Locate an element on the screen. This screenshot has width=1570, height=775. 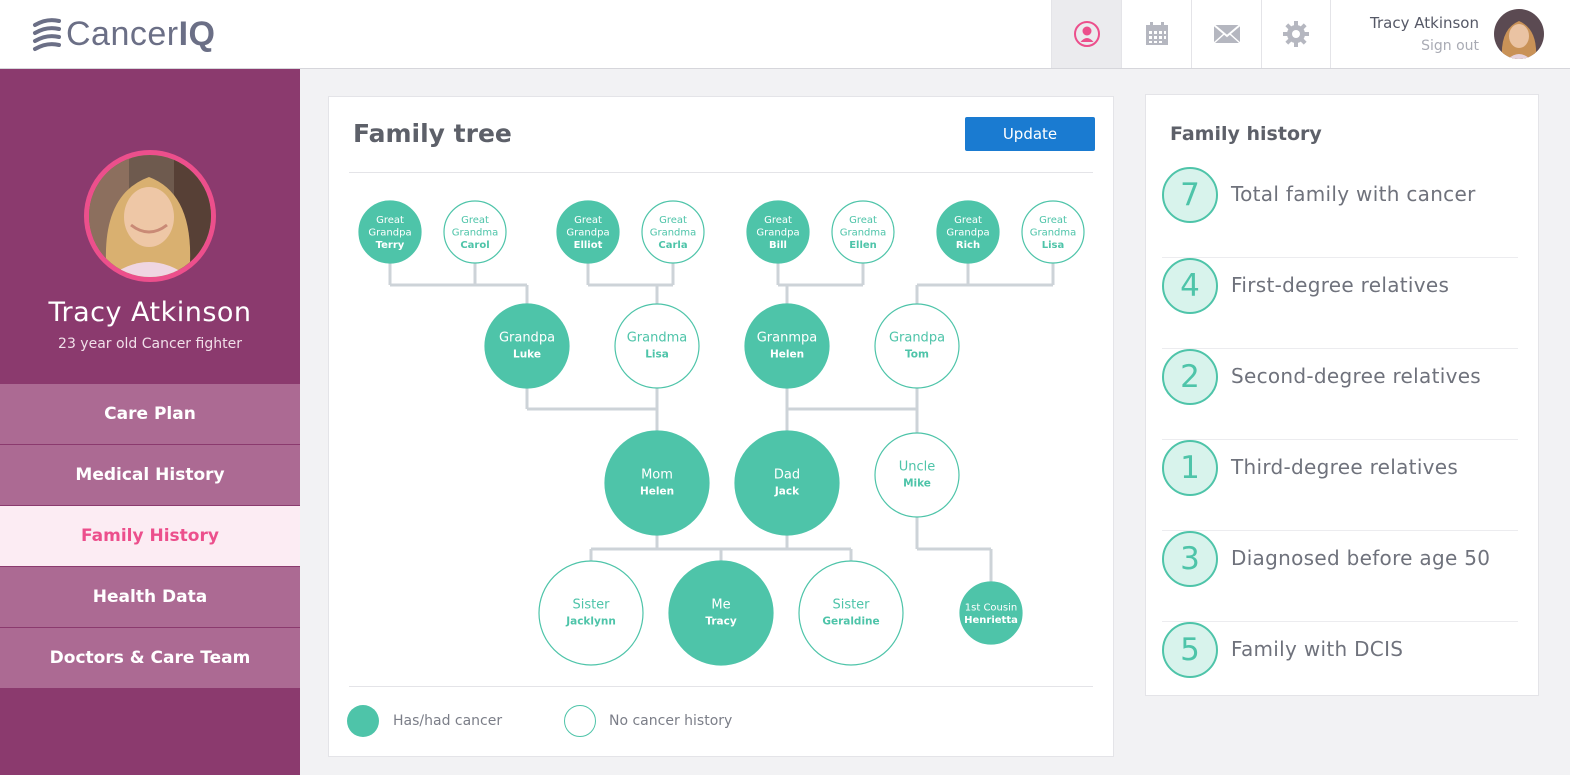
legend-cancer-label: Has/had cancer is located at coordinates (448, 721).